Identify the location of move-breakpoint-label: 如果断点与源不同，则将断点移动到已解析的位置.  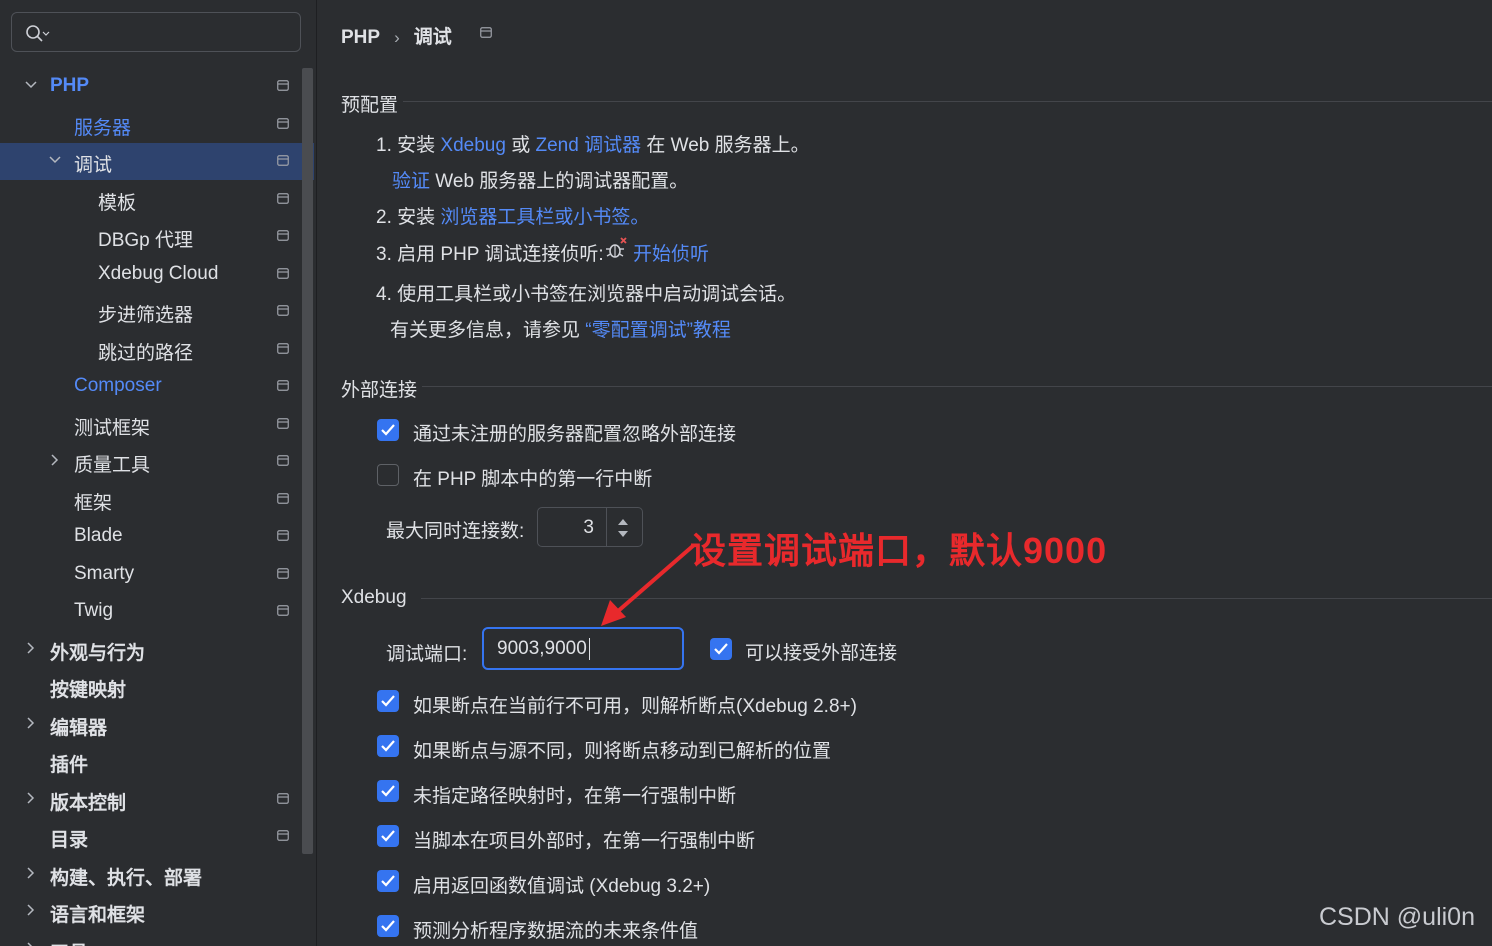
(622, 749).